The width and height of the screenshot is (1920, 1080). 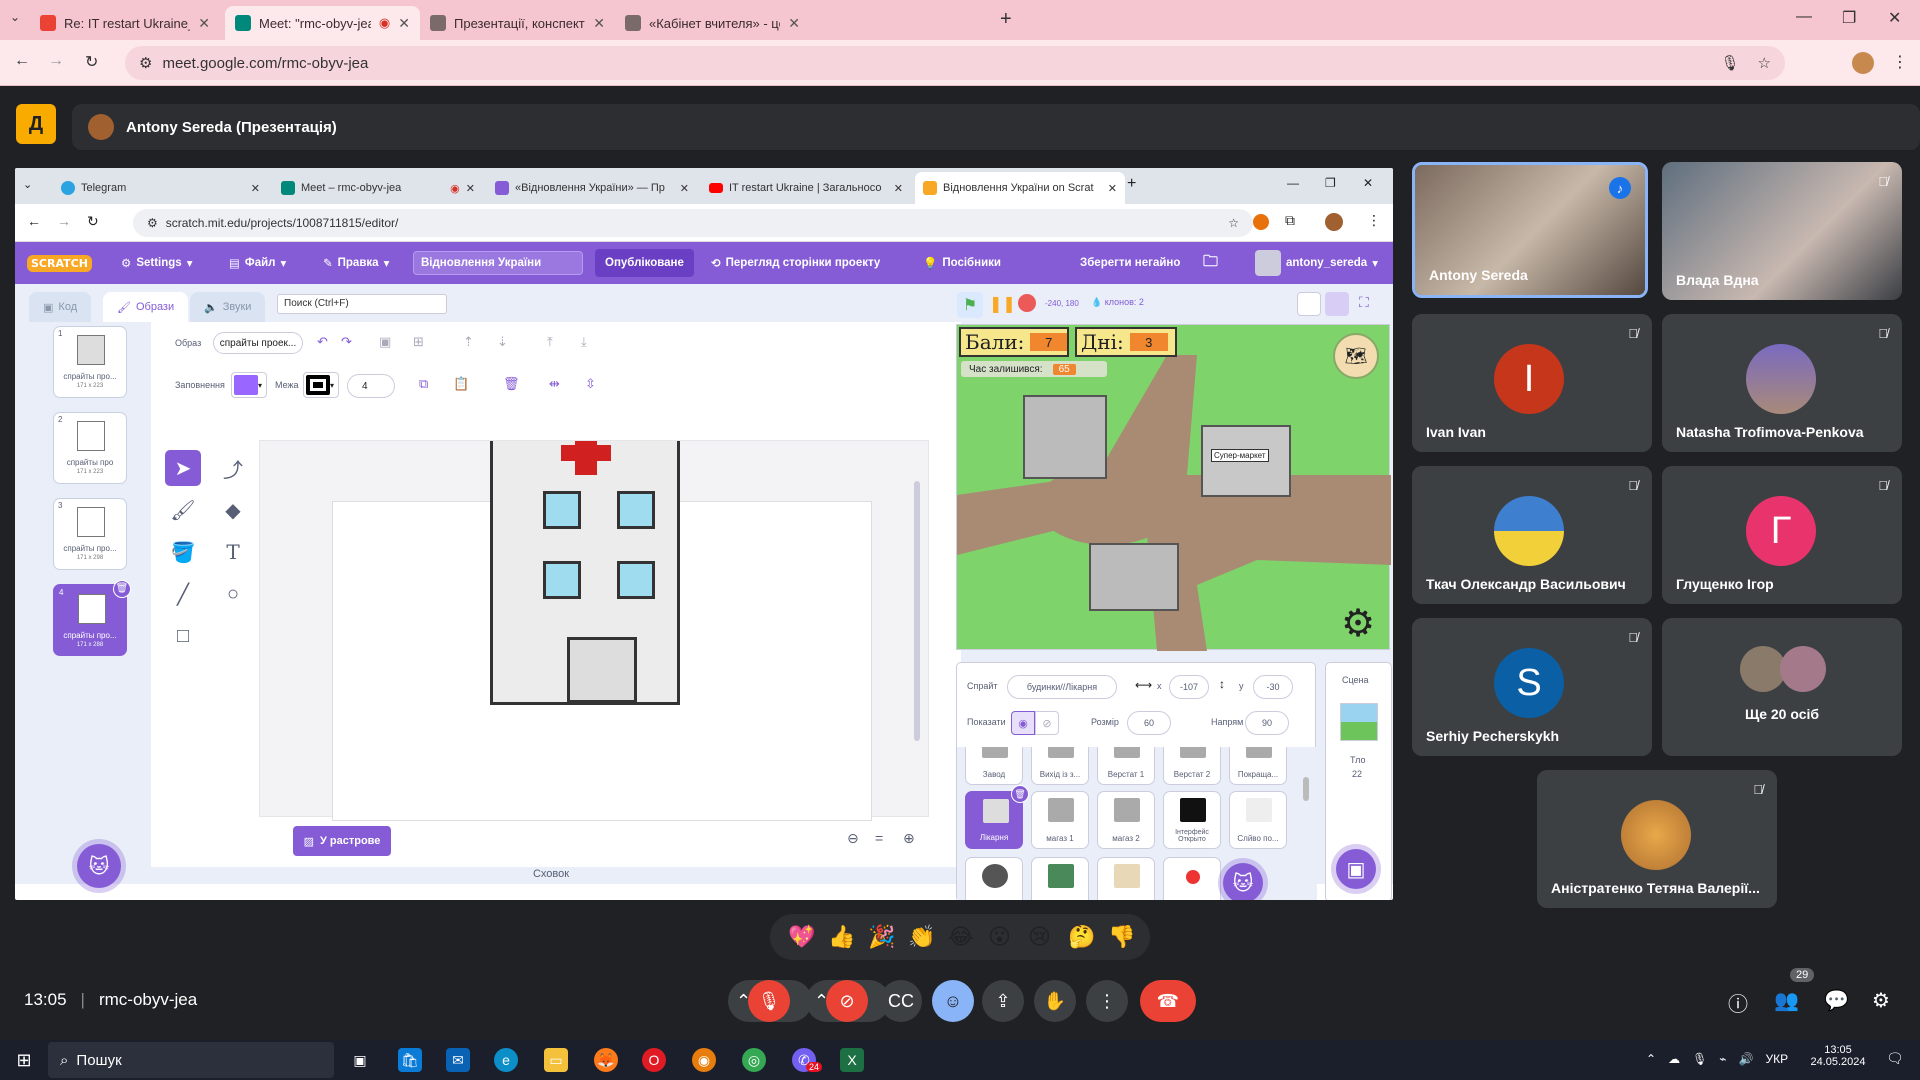 I want to click on camera-off-button: ⊘, so click(x=847, y=1001).